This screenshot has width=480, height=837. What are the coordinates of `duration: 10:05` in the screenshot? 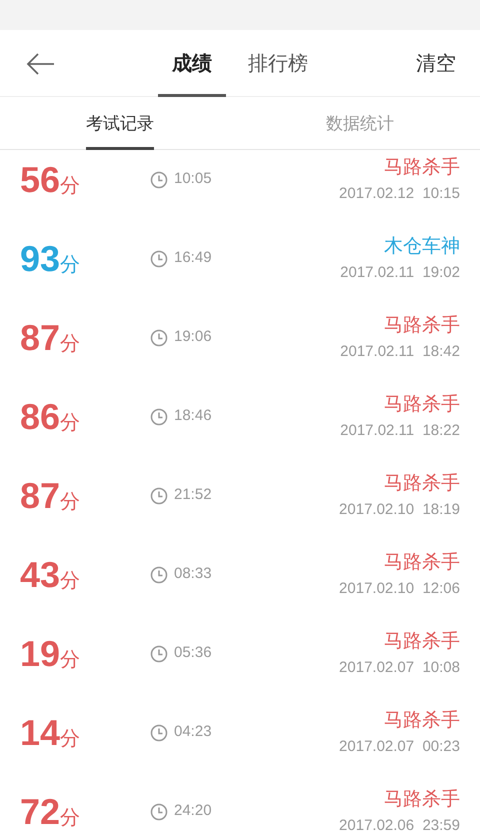 It's located at (193, 179).